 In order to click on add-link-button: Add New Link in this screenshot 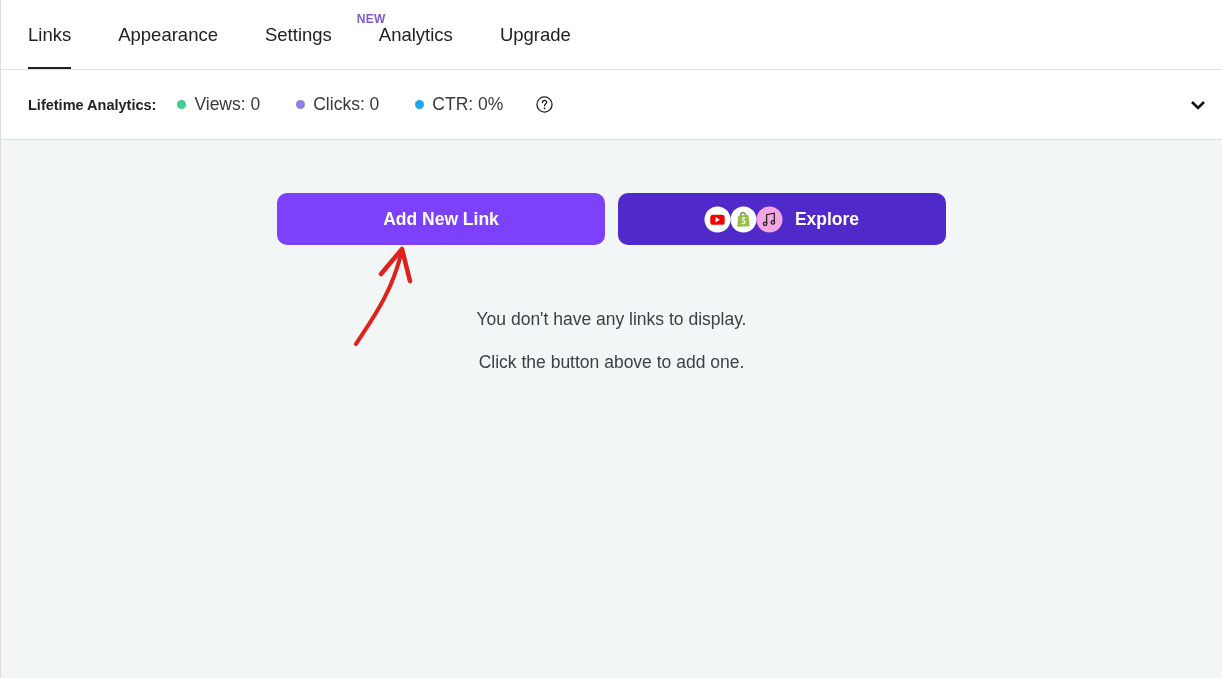, I will do `click(441, 219)`.